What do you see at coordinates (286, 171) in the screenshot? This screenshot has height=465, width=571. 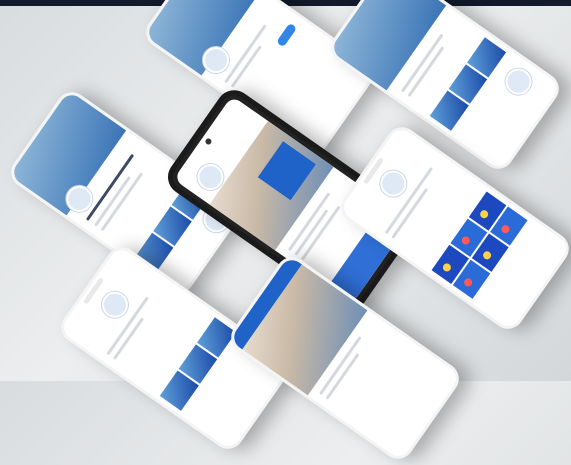 I see `promo-card` at bounding box center [286, 171].